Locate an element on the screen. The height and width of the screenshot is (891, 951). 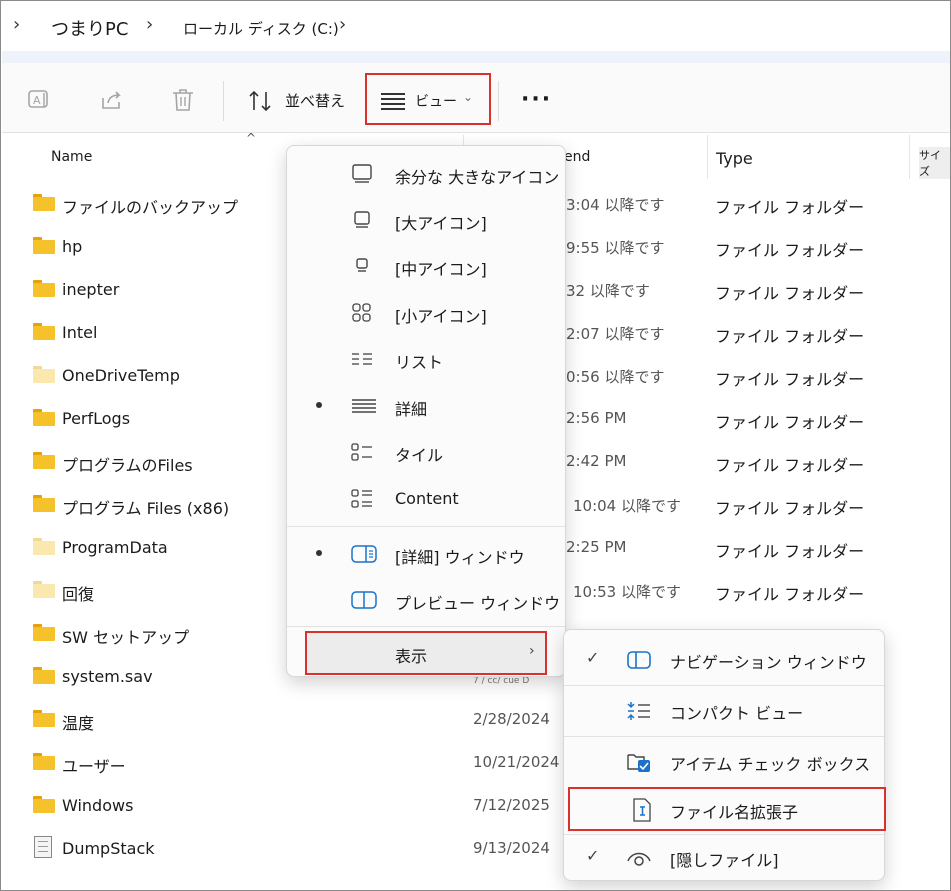
sort-button: 並べ替え is located at coordinates (315, 100).